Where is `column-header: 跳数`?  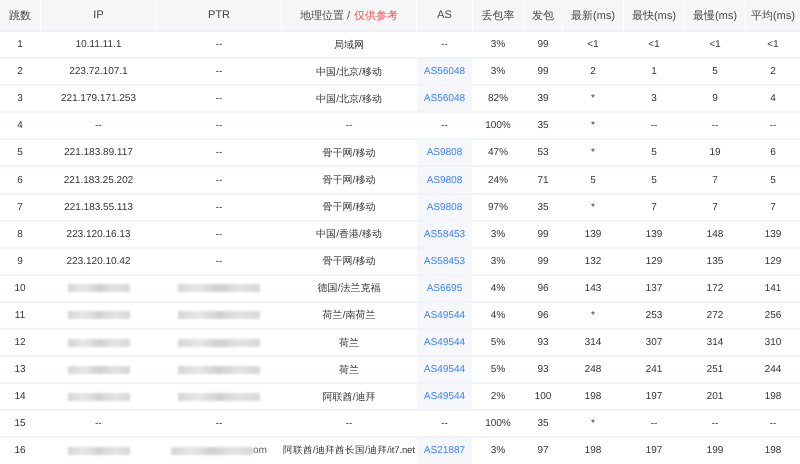 column-header: 跳数 is located at coordinates (20, 15).